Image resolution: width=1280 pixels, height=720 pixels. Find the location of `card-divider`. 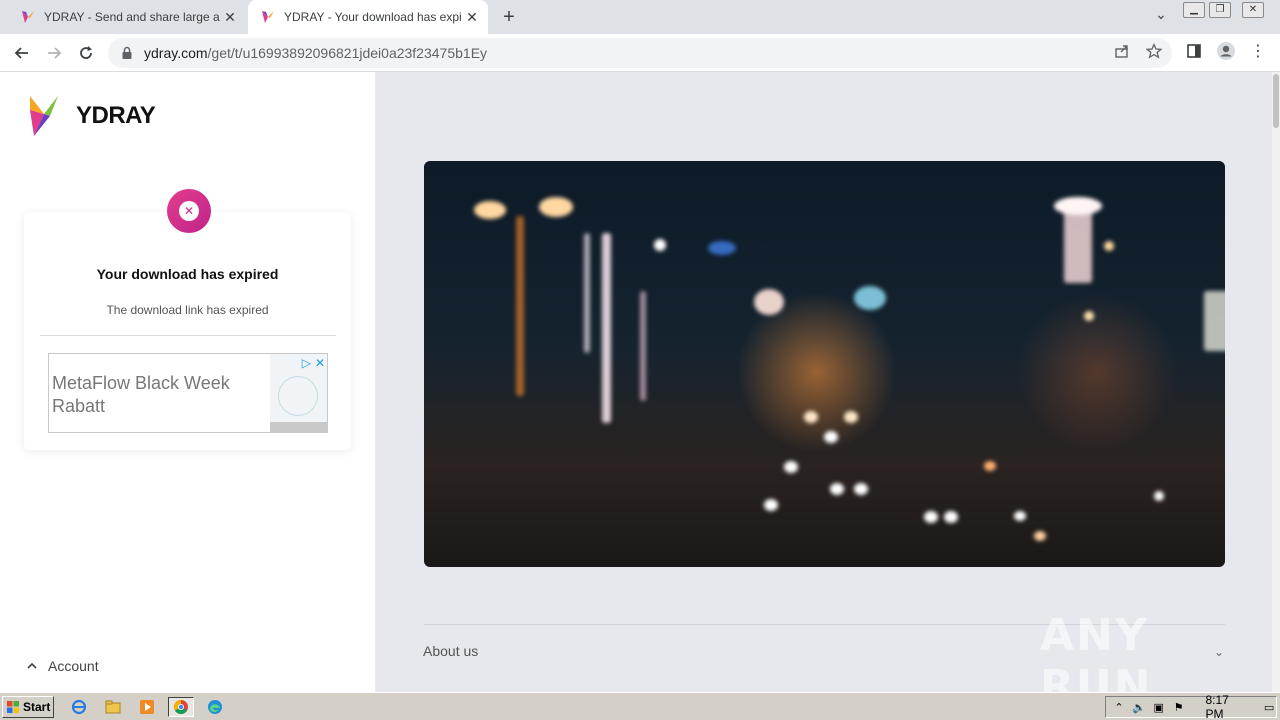

card-divider is located at coordinates (188, 335).